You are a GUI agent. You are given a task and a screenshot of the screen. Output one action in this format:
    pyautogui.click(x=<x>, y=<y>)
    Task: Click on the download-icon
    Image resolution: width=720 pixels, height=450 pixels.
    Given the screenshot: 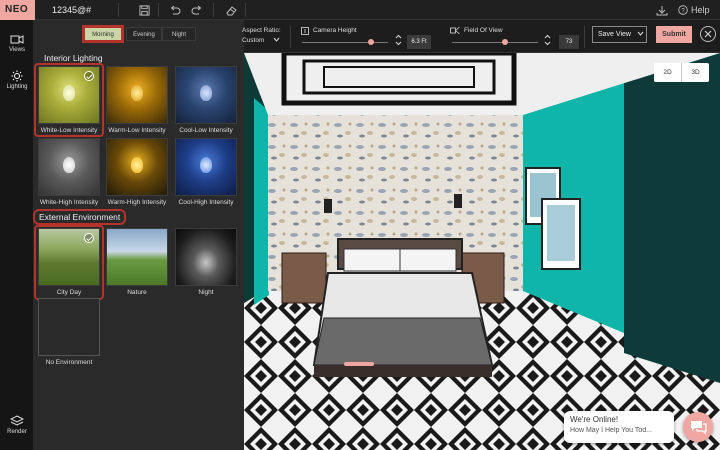 What is the action you would take?
    pyautogui.click(x=662, y=10)
    